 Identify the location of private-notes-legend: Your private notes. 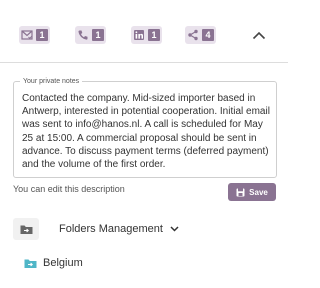
(51, 81).